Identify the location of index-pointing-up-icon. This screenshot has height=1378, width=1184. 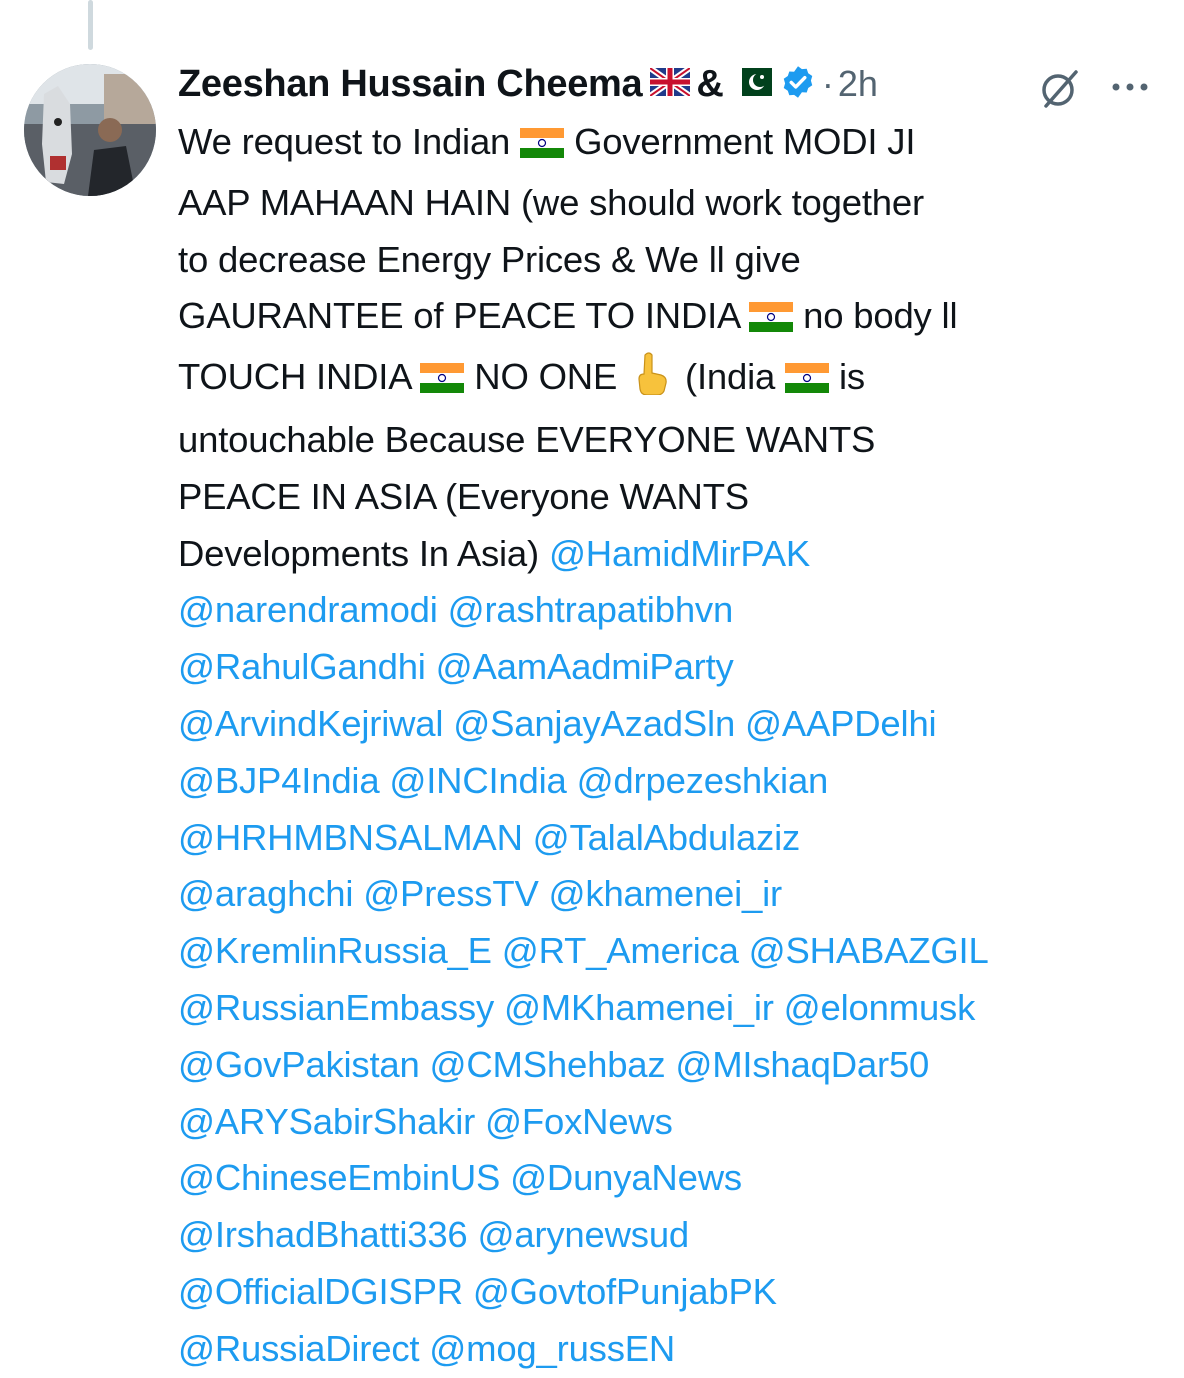
(651, 381).